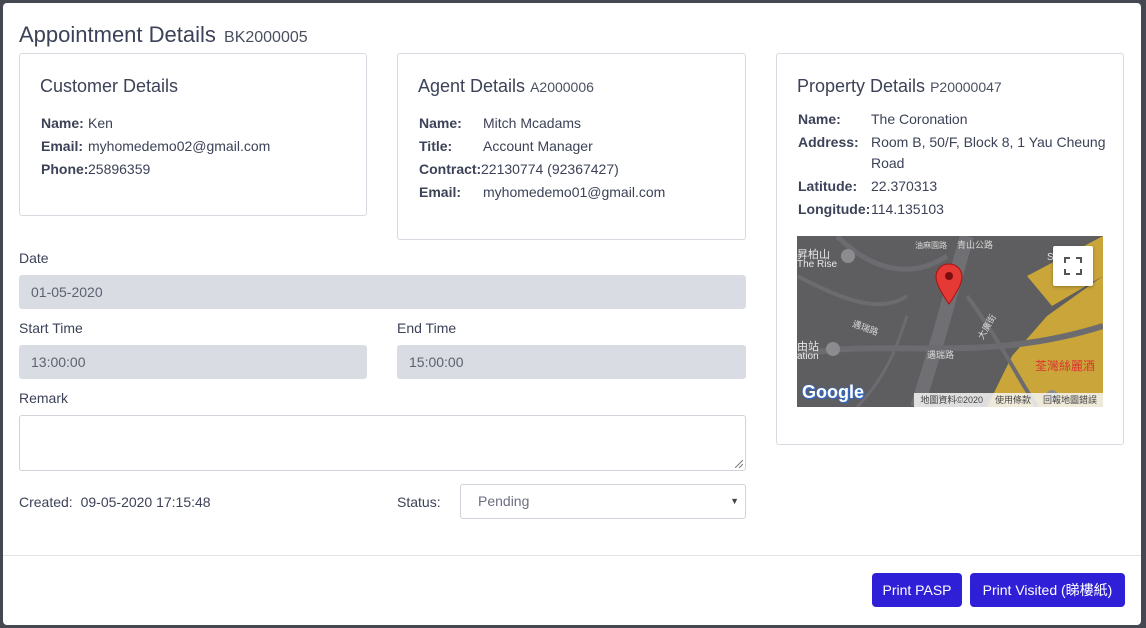 The image size is (1146, 628). What do you see at coordinates (62, 123) in the screenshot?
I see `customer-name-label: Name:` at bounding box center [62, 123].